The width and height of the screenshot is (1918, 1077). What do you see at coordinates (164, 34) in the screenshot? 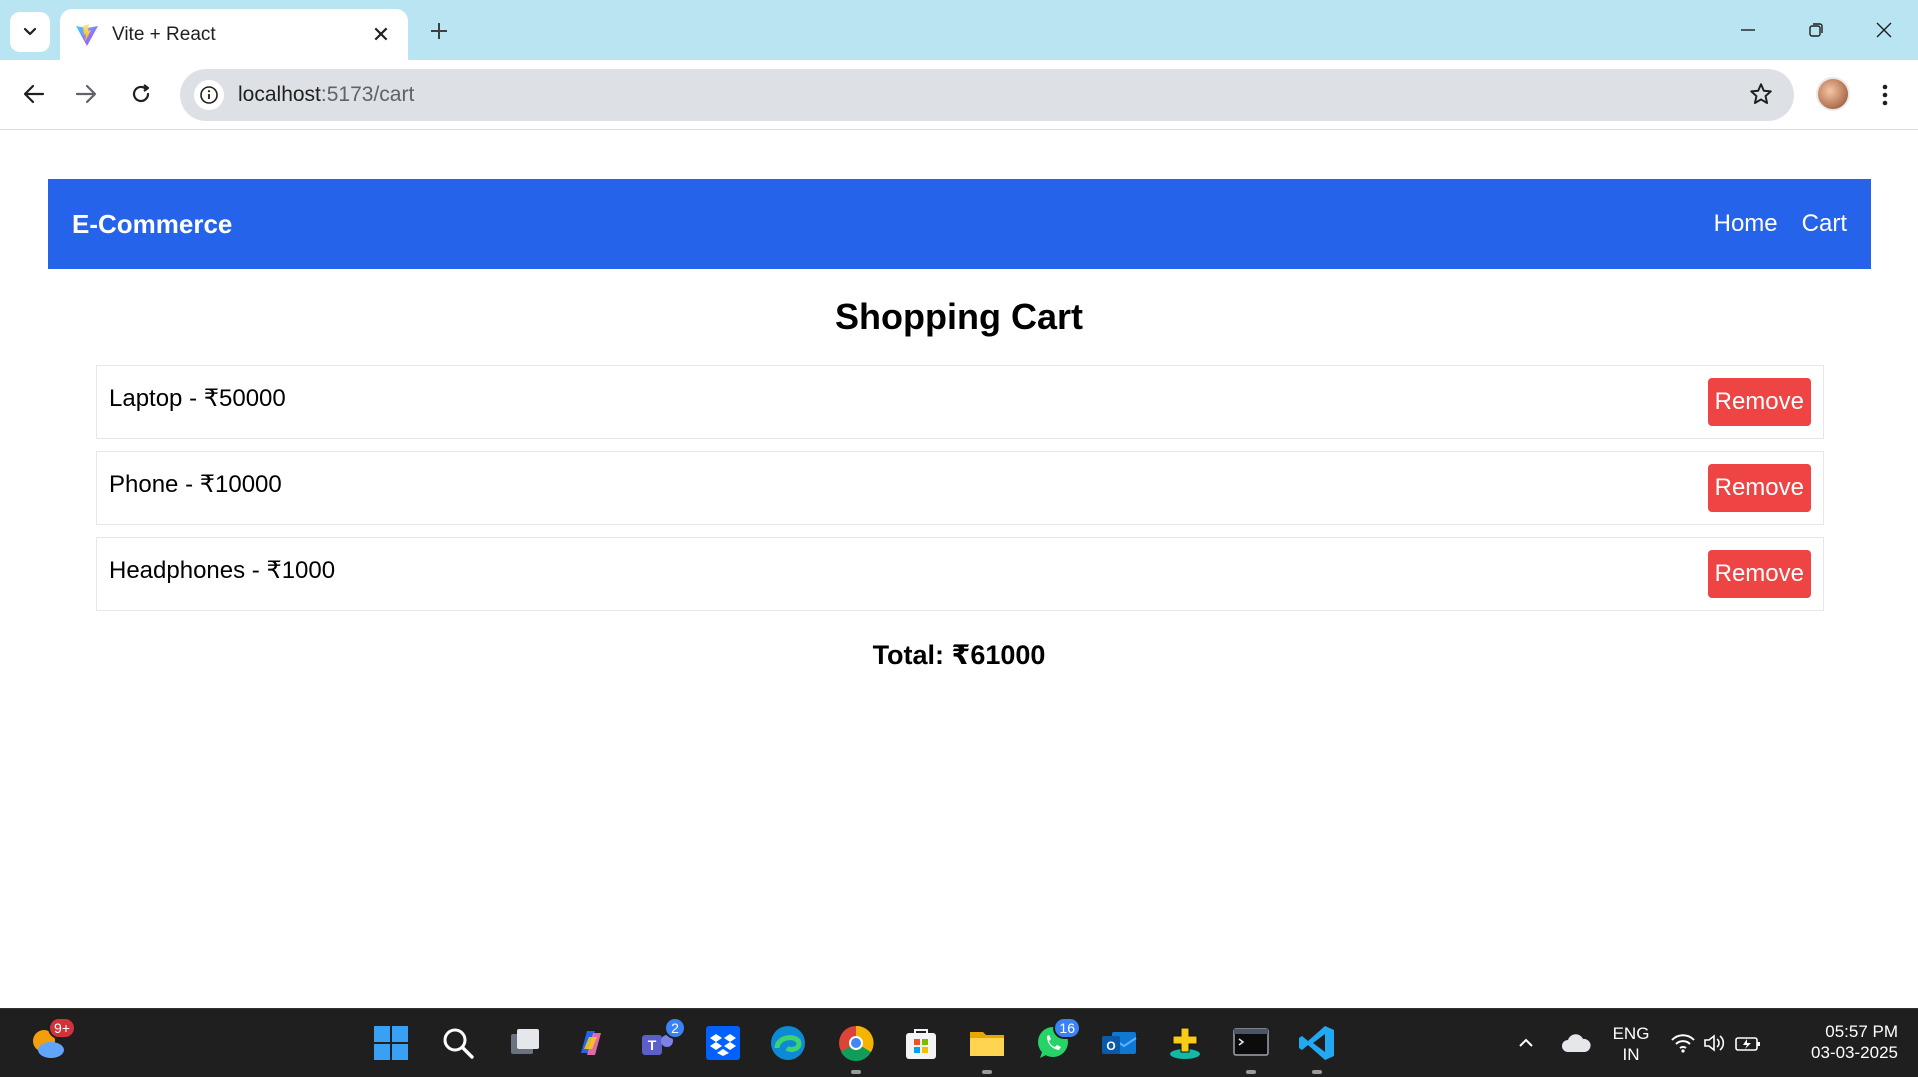
I see `tab-title: Vite + React` at bounding box center [164, 34].